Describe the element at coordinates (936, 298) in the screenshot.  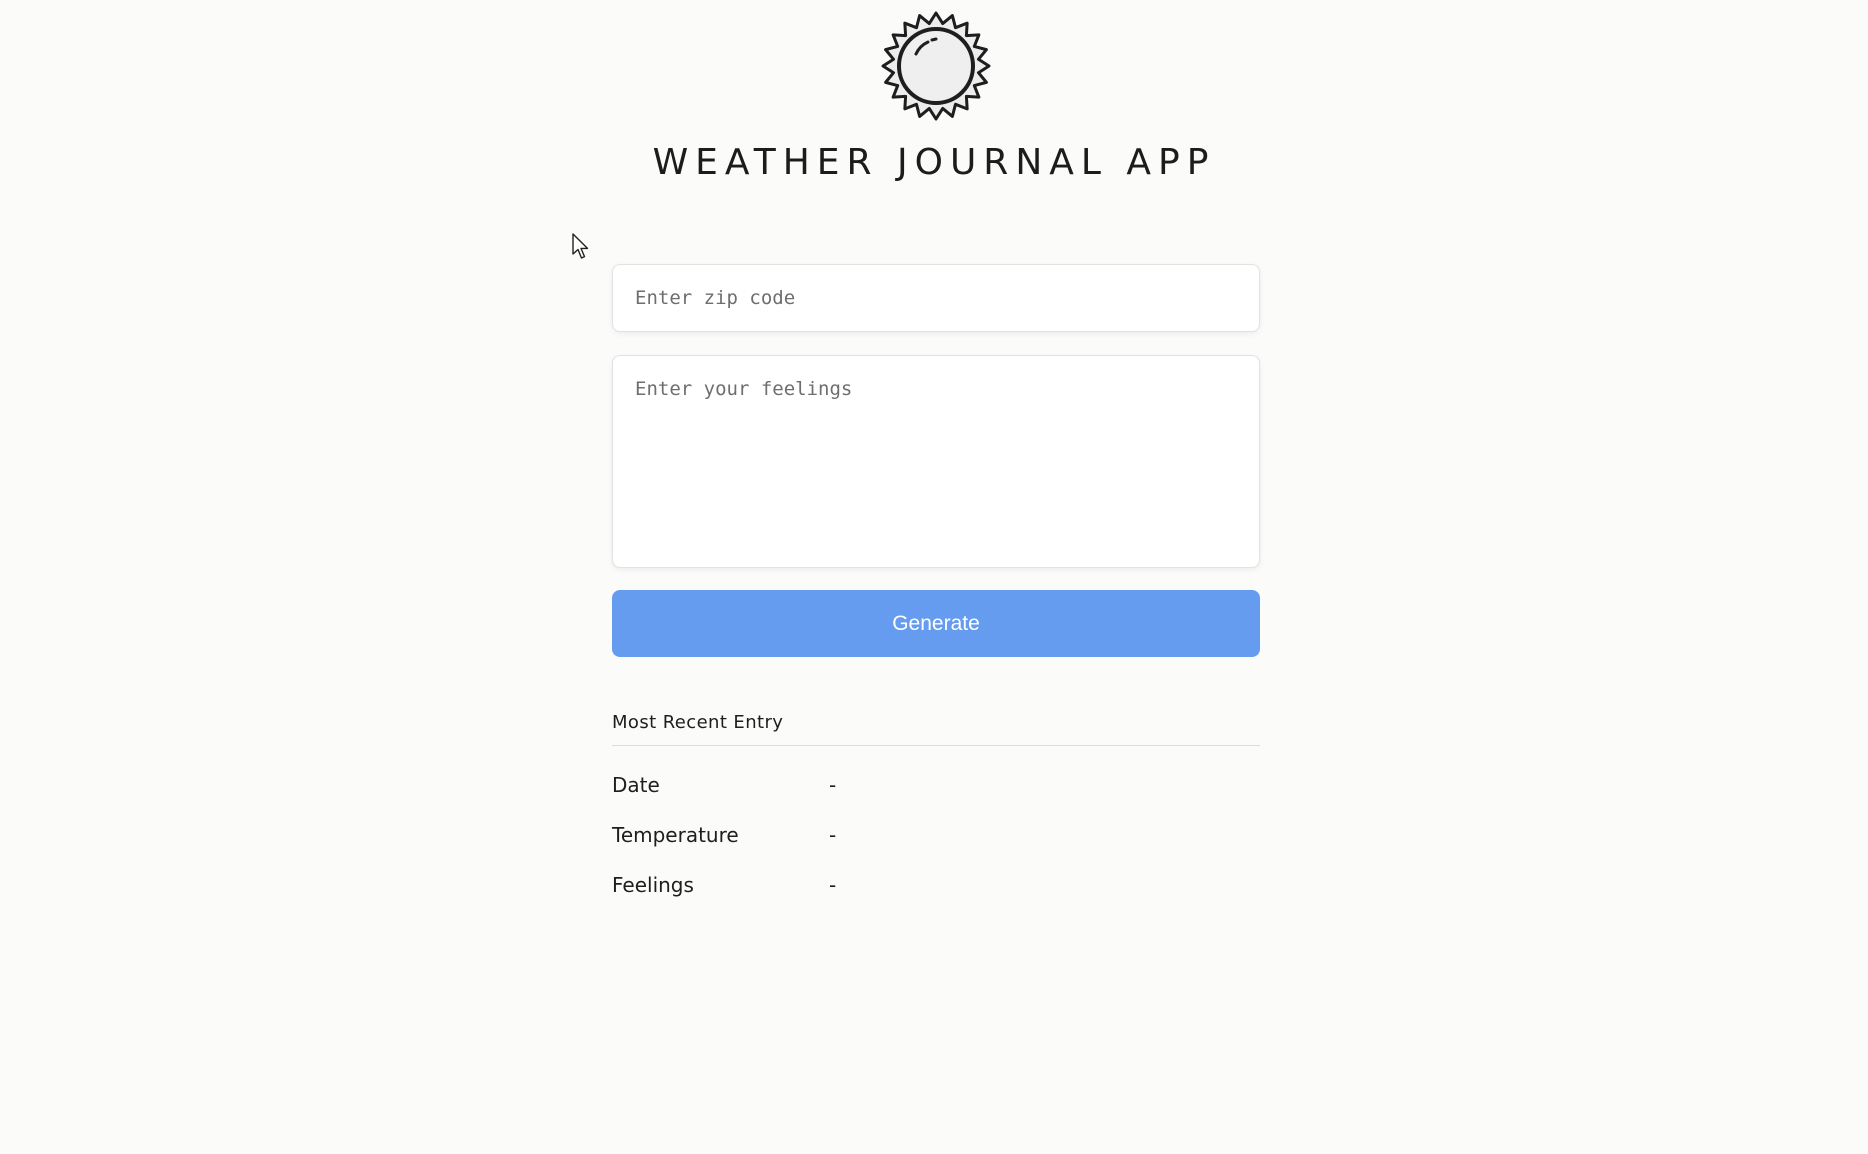
I see `zip-code-input` at that location.